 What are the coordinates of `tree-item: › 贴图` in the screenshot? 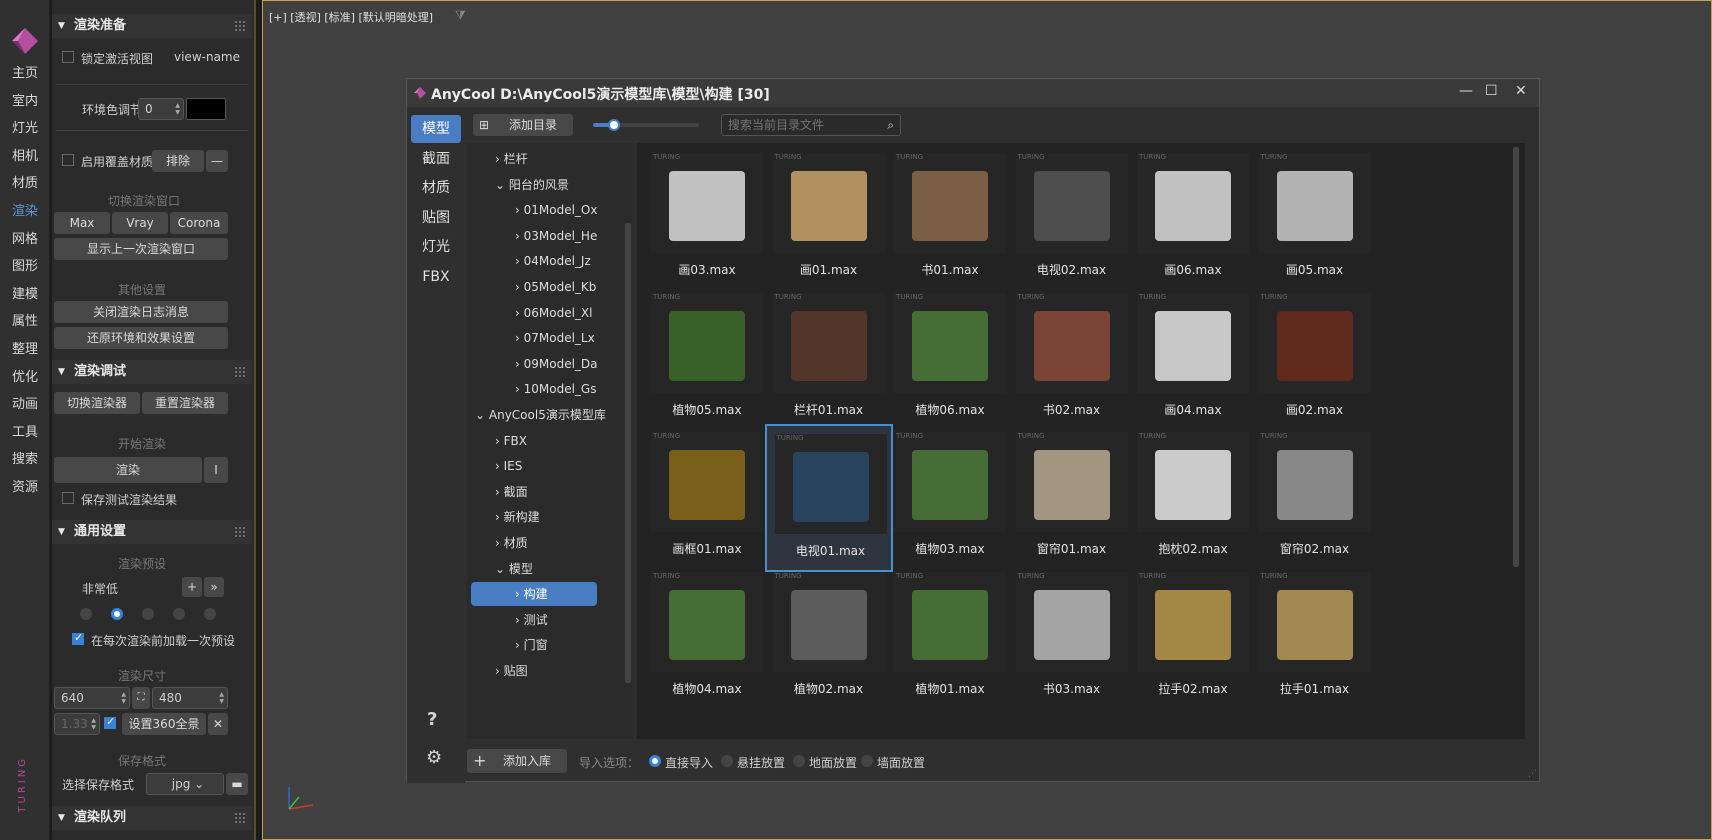 It's located at (545, 671).